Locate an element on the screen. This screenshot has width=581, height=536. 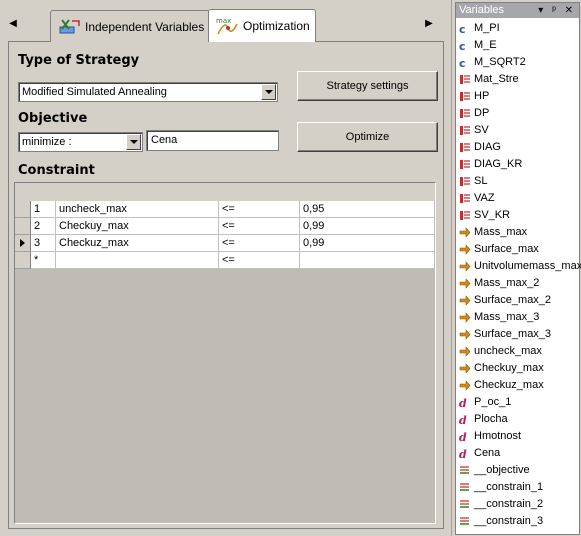
optimize-button: Optimize is located at coordinates (367, 137).